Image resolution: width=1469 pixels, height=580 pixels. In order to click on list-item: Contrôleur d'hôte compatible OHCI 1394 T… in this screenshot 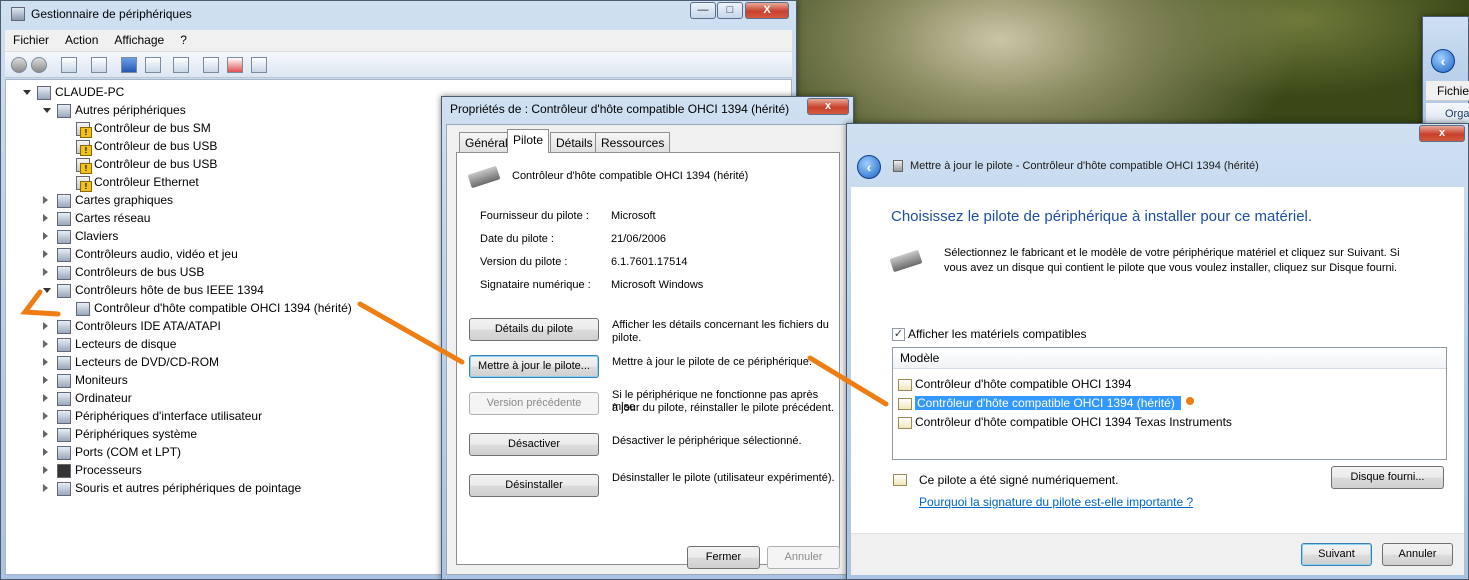, I will do `click(1065, 422)`.